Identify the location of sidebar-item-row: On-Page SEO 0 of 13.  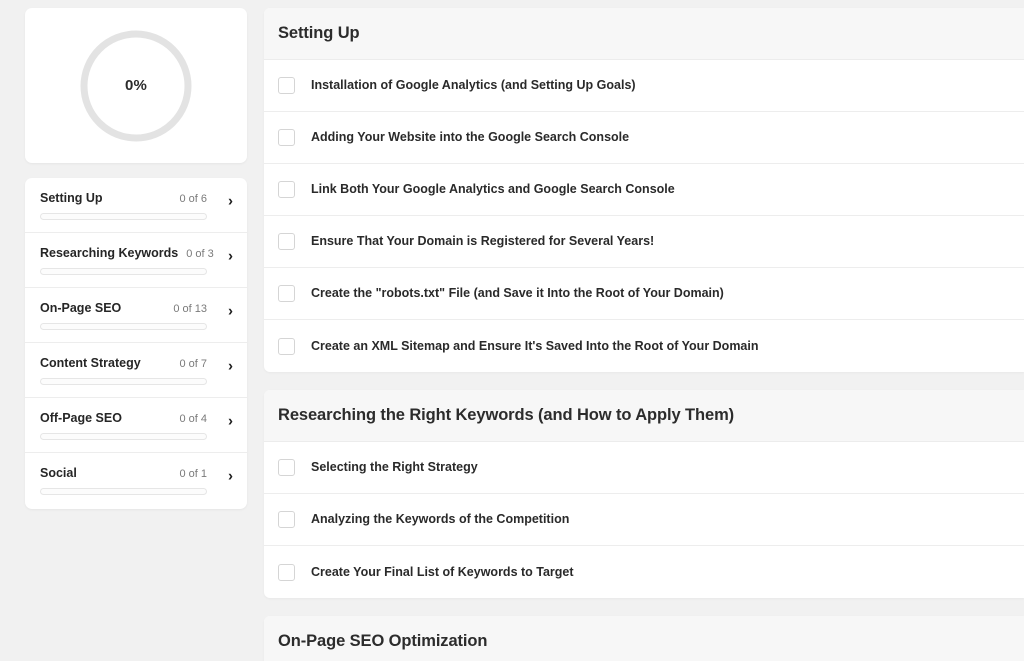
(136, 308).